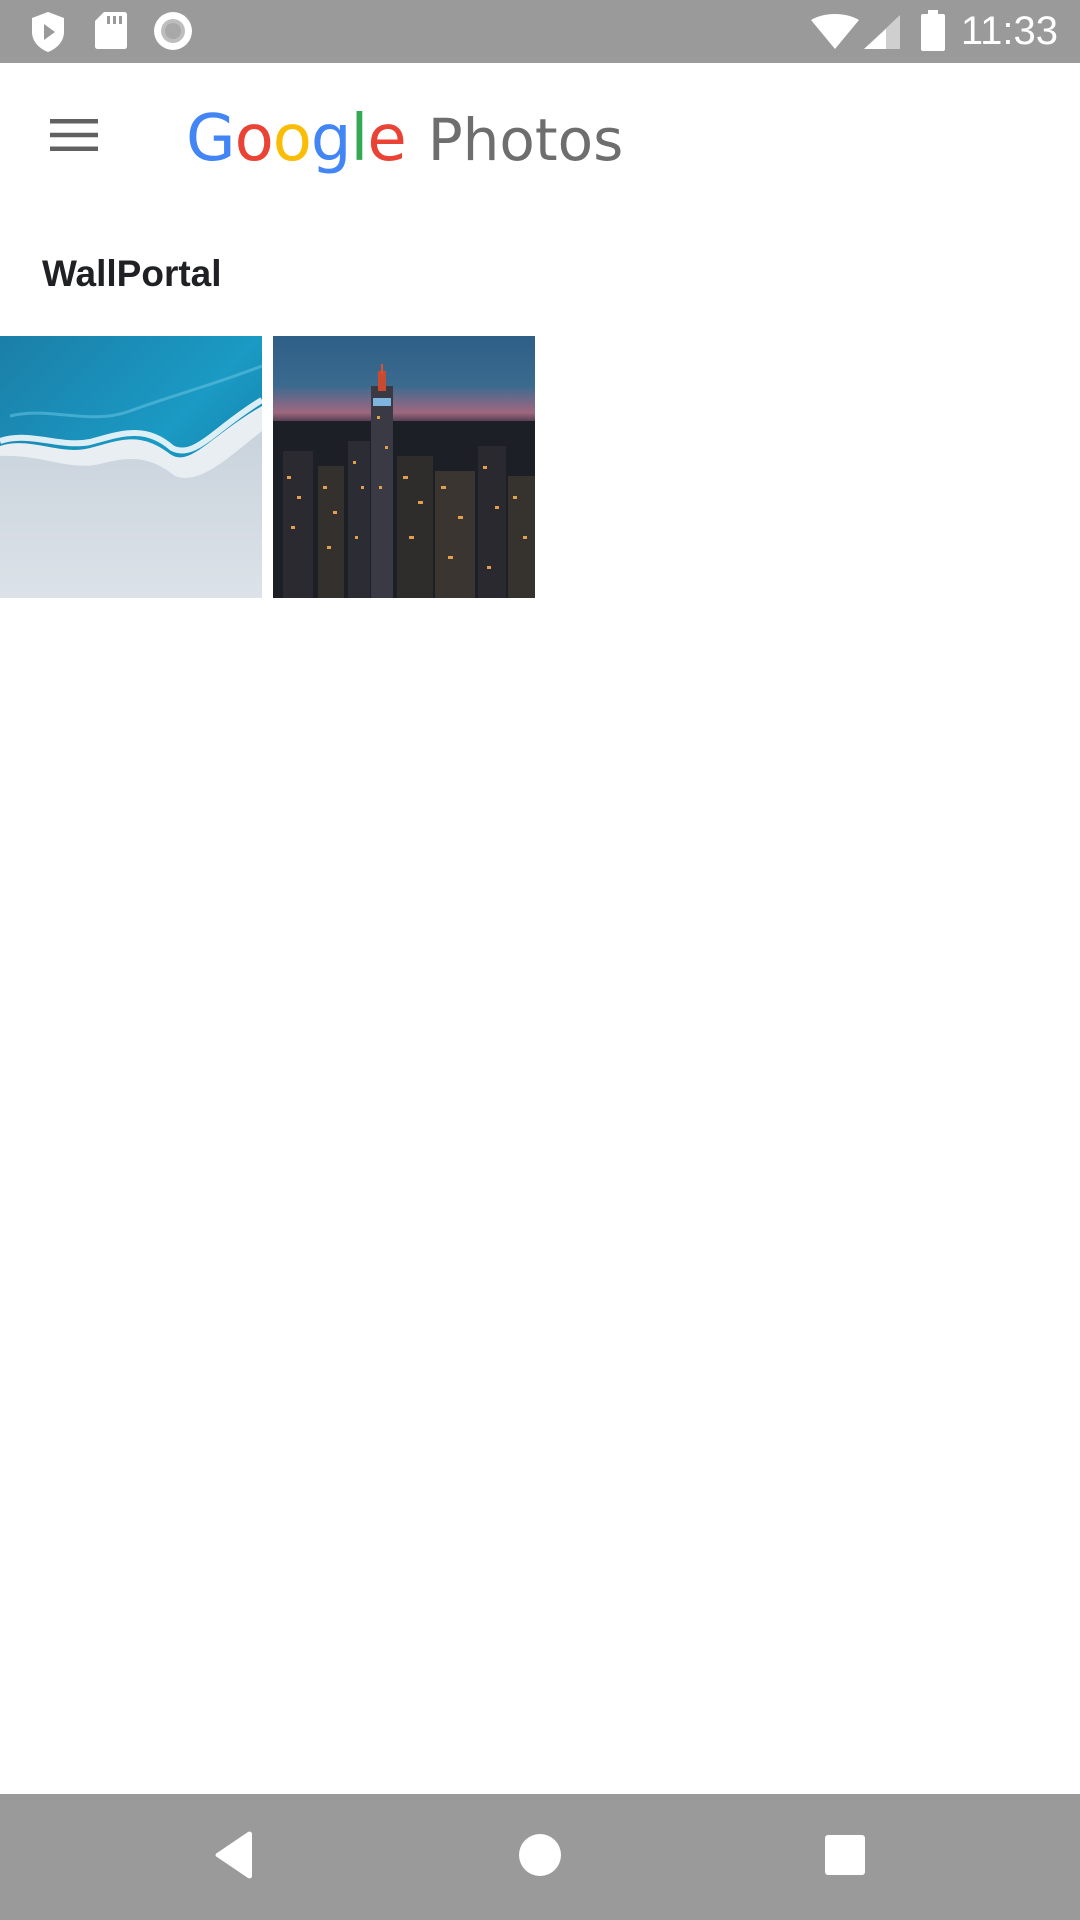 The image size is (1080, 1920). What do you see at coordinates (386, 139) in the screenshot?
I see `logo-letter: e` at bounding box center [386, 139].